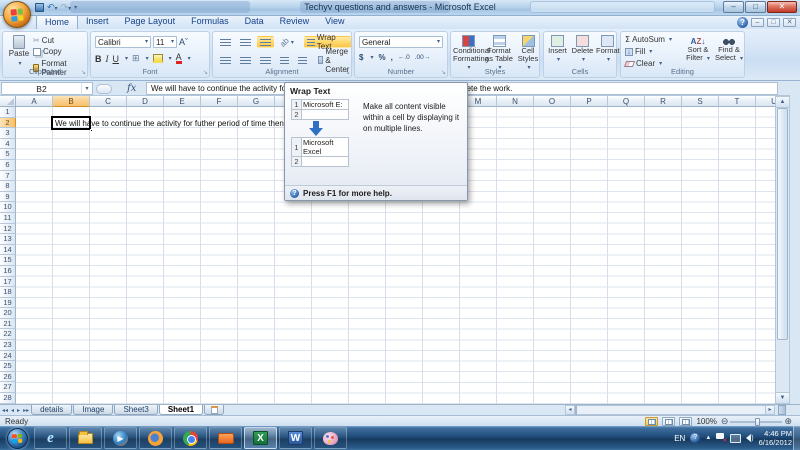  What do you see at coordinates (107, 59) in the screenshot?
I see `italic-button: I` at bounding box center [107, 59].